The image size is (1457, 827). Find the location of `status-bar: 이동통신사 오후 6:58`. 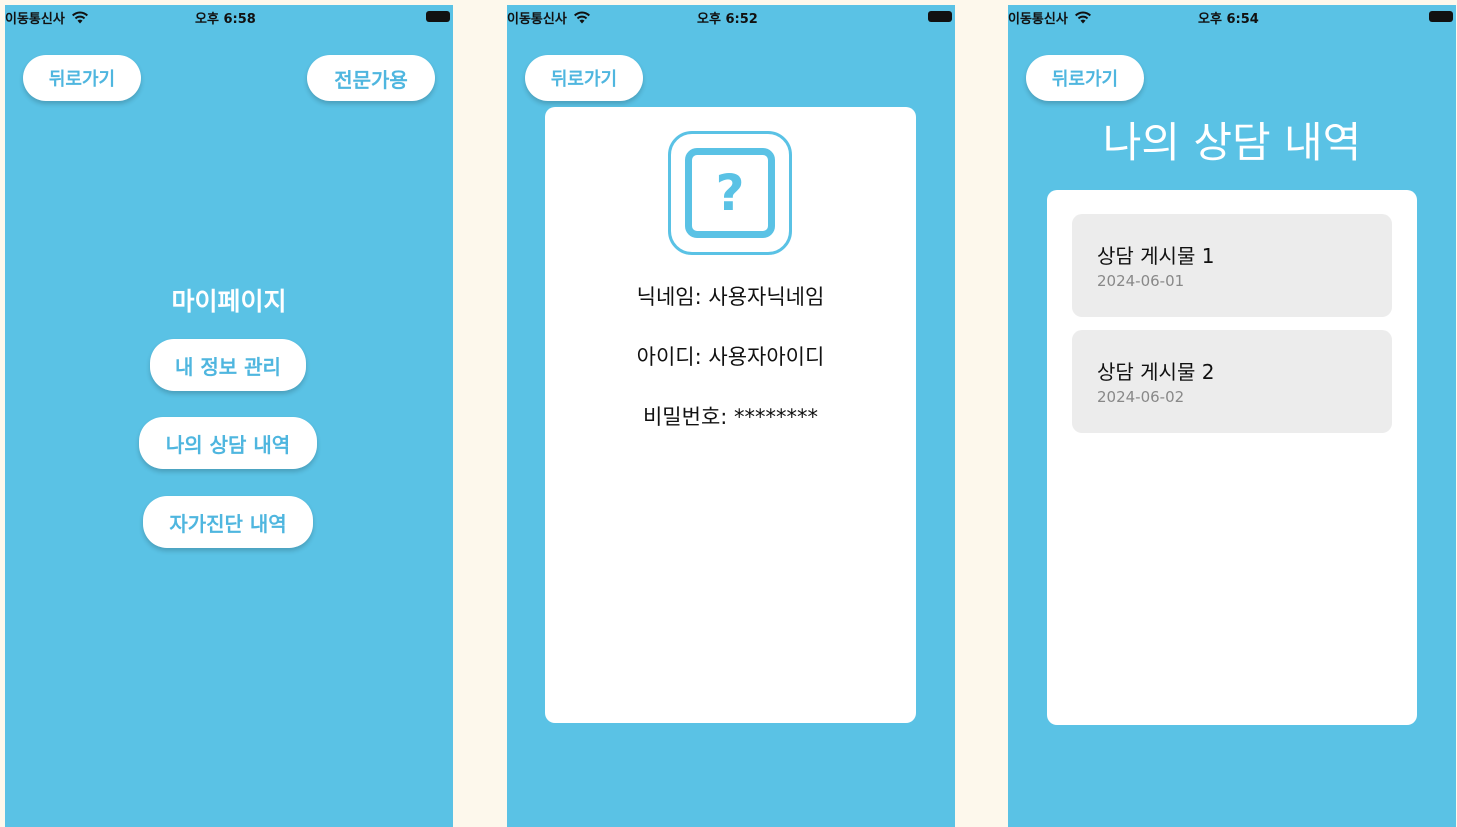

status-bar: 이동통신사 오후 6:58 is located at coordinates (229, 17).